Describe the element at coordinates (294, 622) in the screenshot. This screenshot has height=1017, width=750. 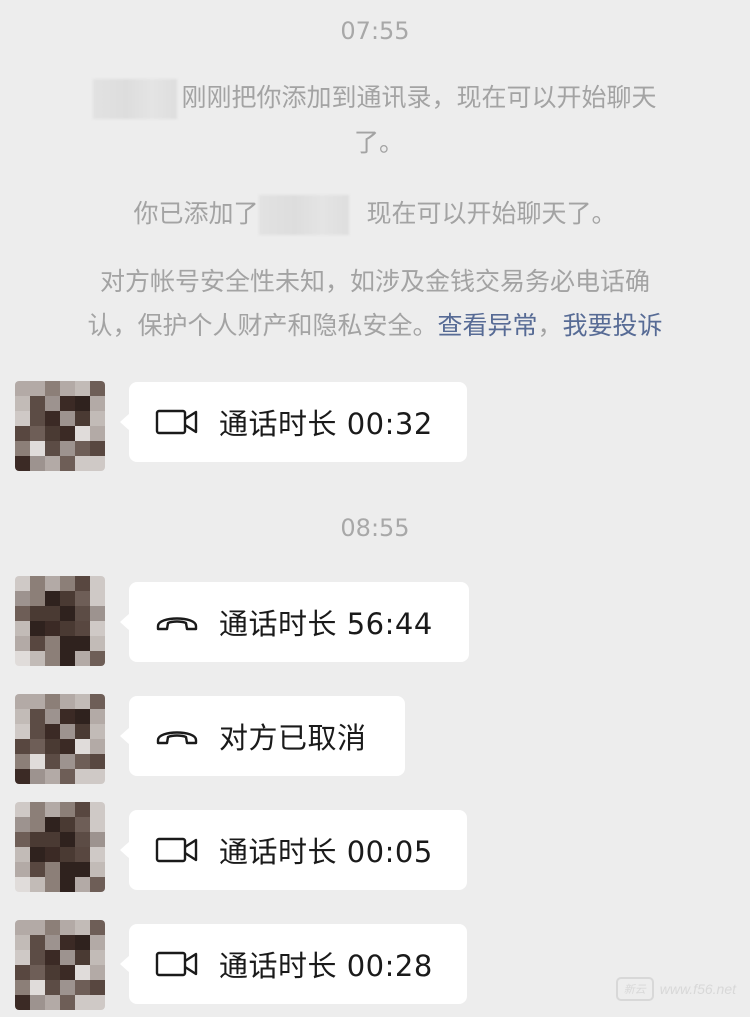
I see `call-bubble: 通话时长 56:44` at that location.